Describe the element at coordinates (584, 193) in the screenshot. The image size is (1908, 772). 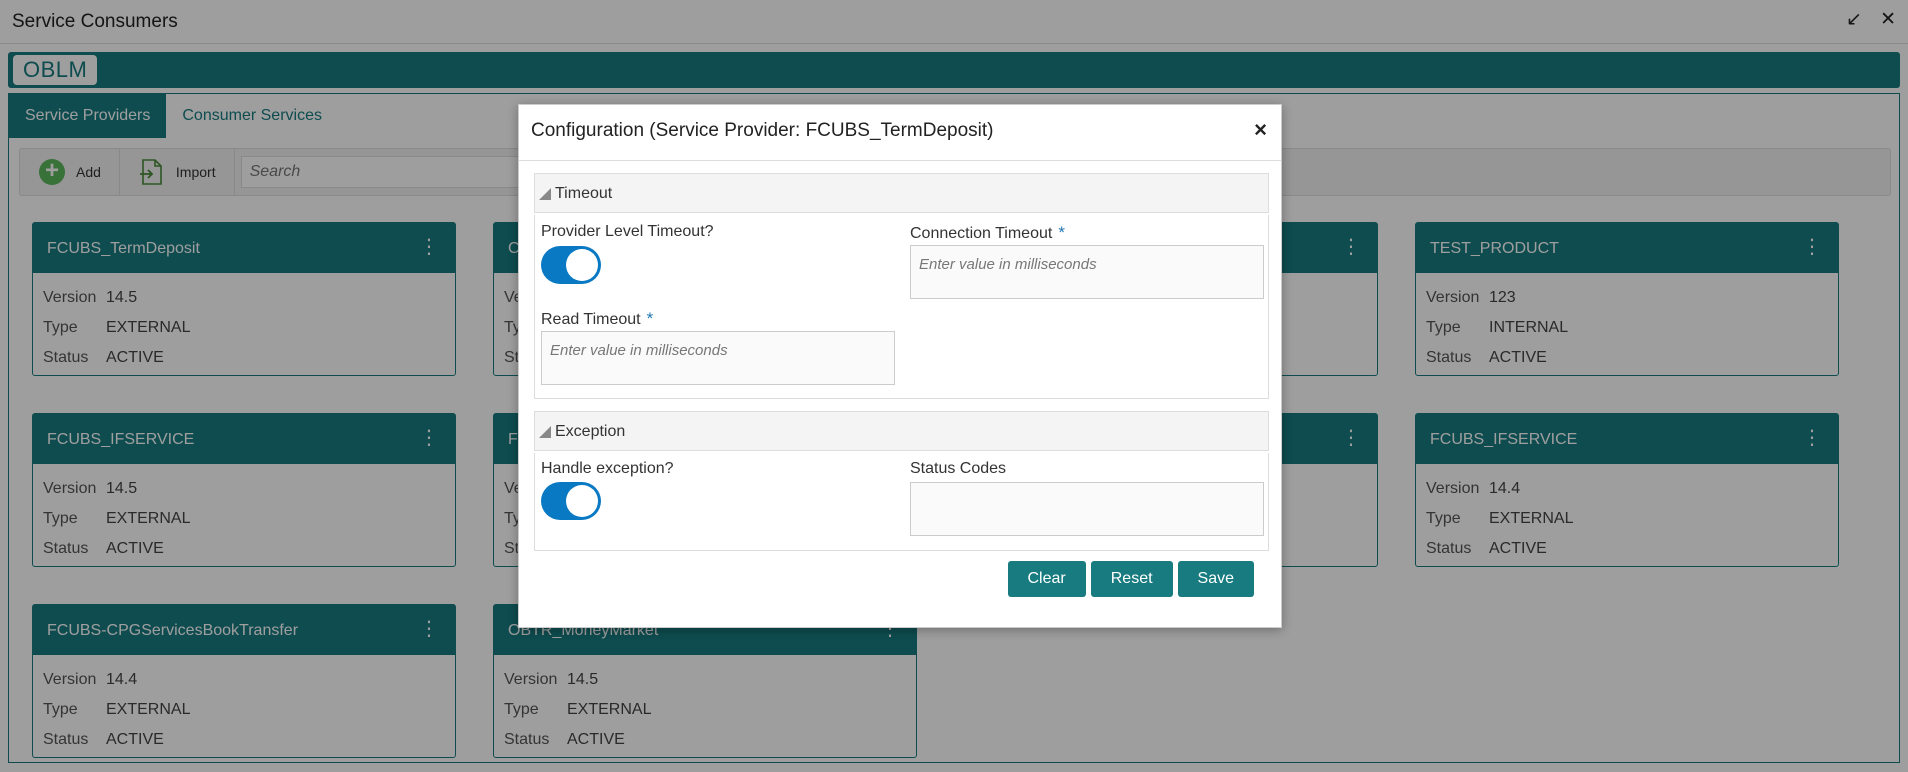
I see `timeout-section-title: Timeout` at that location.